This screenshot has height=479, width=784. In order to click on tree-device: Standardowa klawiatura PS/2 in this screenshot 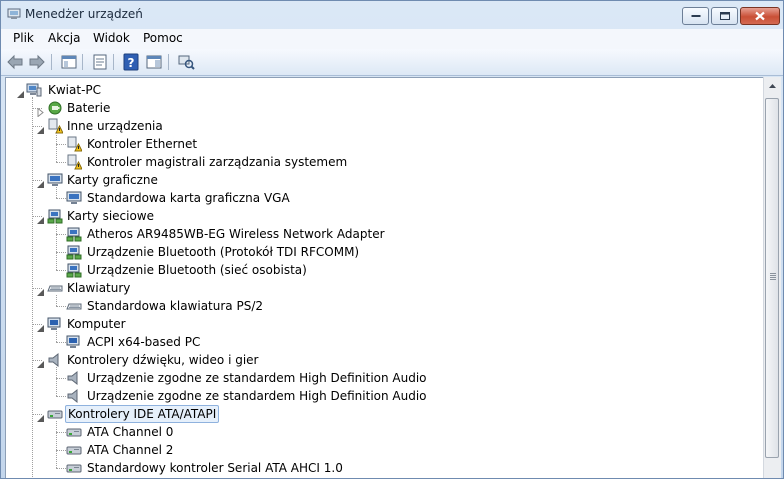, I will do `click(381, 306)`.